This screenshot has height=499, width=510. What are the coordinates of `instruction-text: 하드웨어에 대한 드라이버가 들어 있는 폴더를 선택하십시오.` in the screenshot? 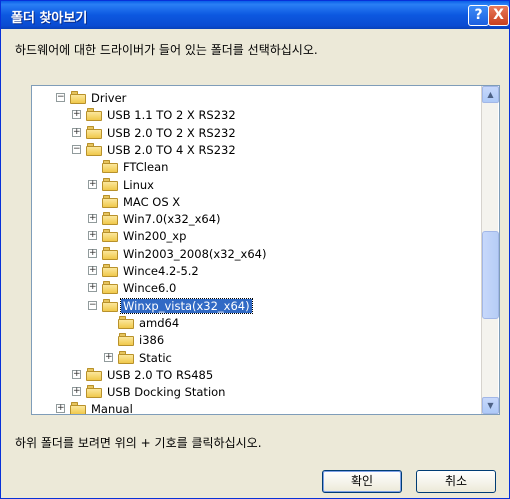 It's located at (166, 50).